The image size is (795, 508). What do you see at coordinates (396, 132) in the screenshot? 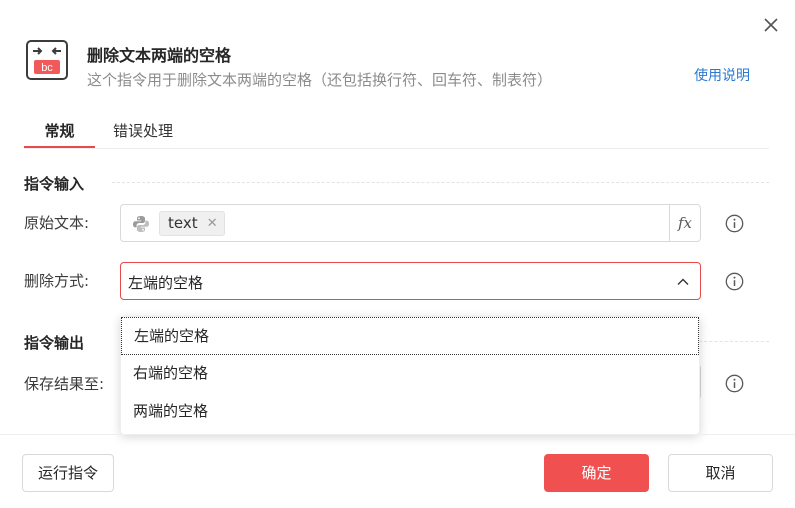
I see `tab-bar: 常规 错误处理` at bounding box center [396, 132].